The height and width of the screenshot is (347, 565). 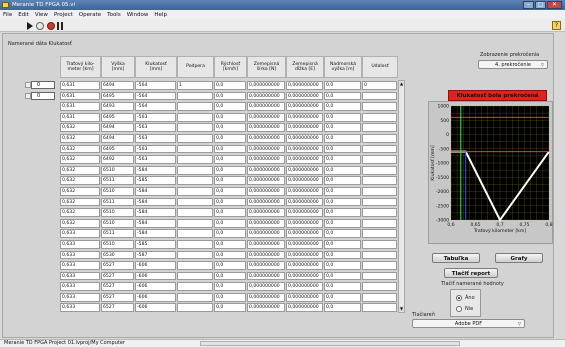 I want to click on cell-vyska: 6492, so click(x=117, y=159).